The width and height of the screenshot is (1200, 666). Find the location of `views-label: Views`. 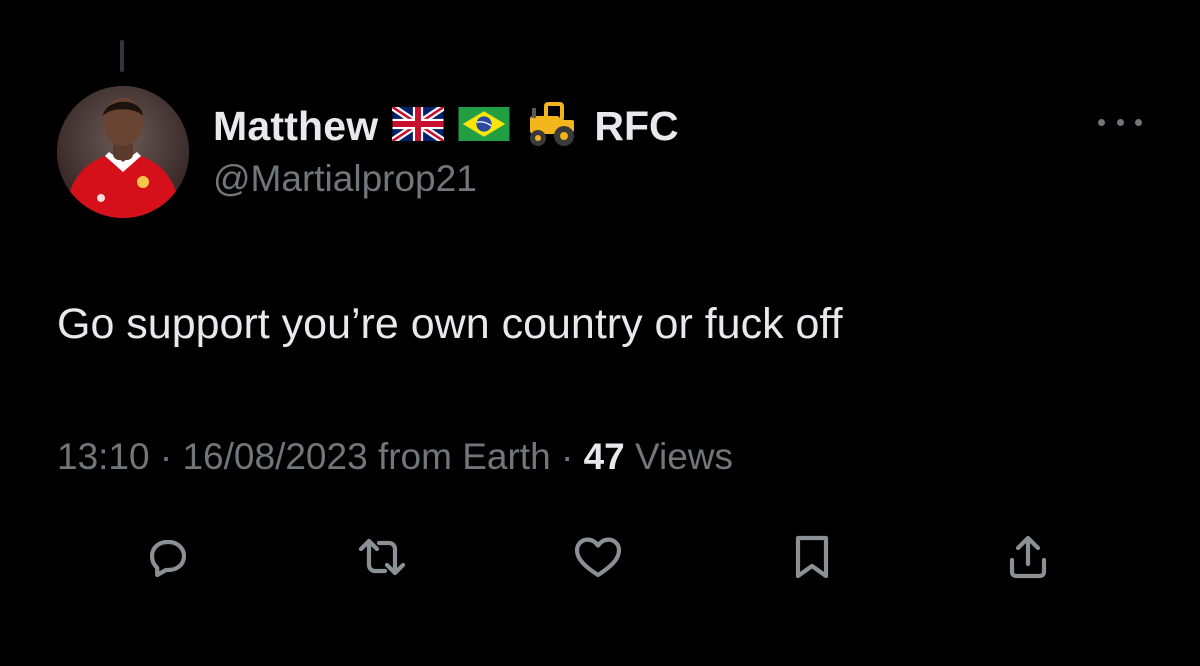

views-label: Views is located at coordinates (684, 456).